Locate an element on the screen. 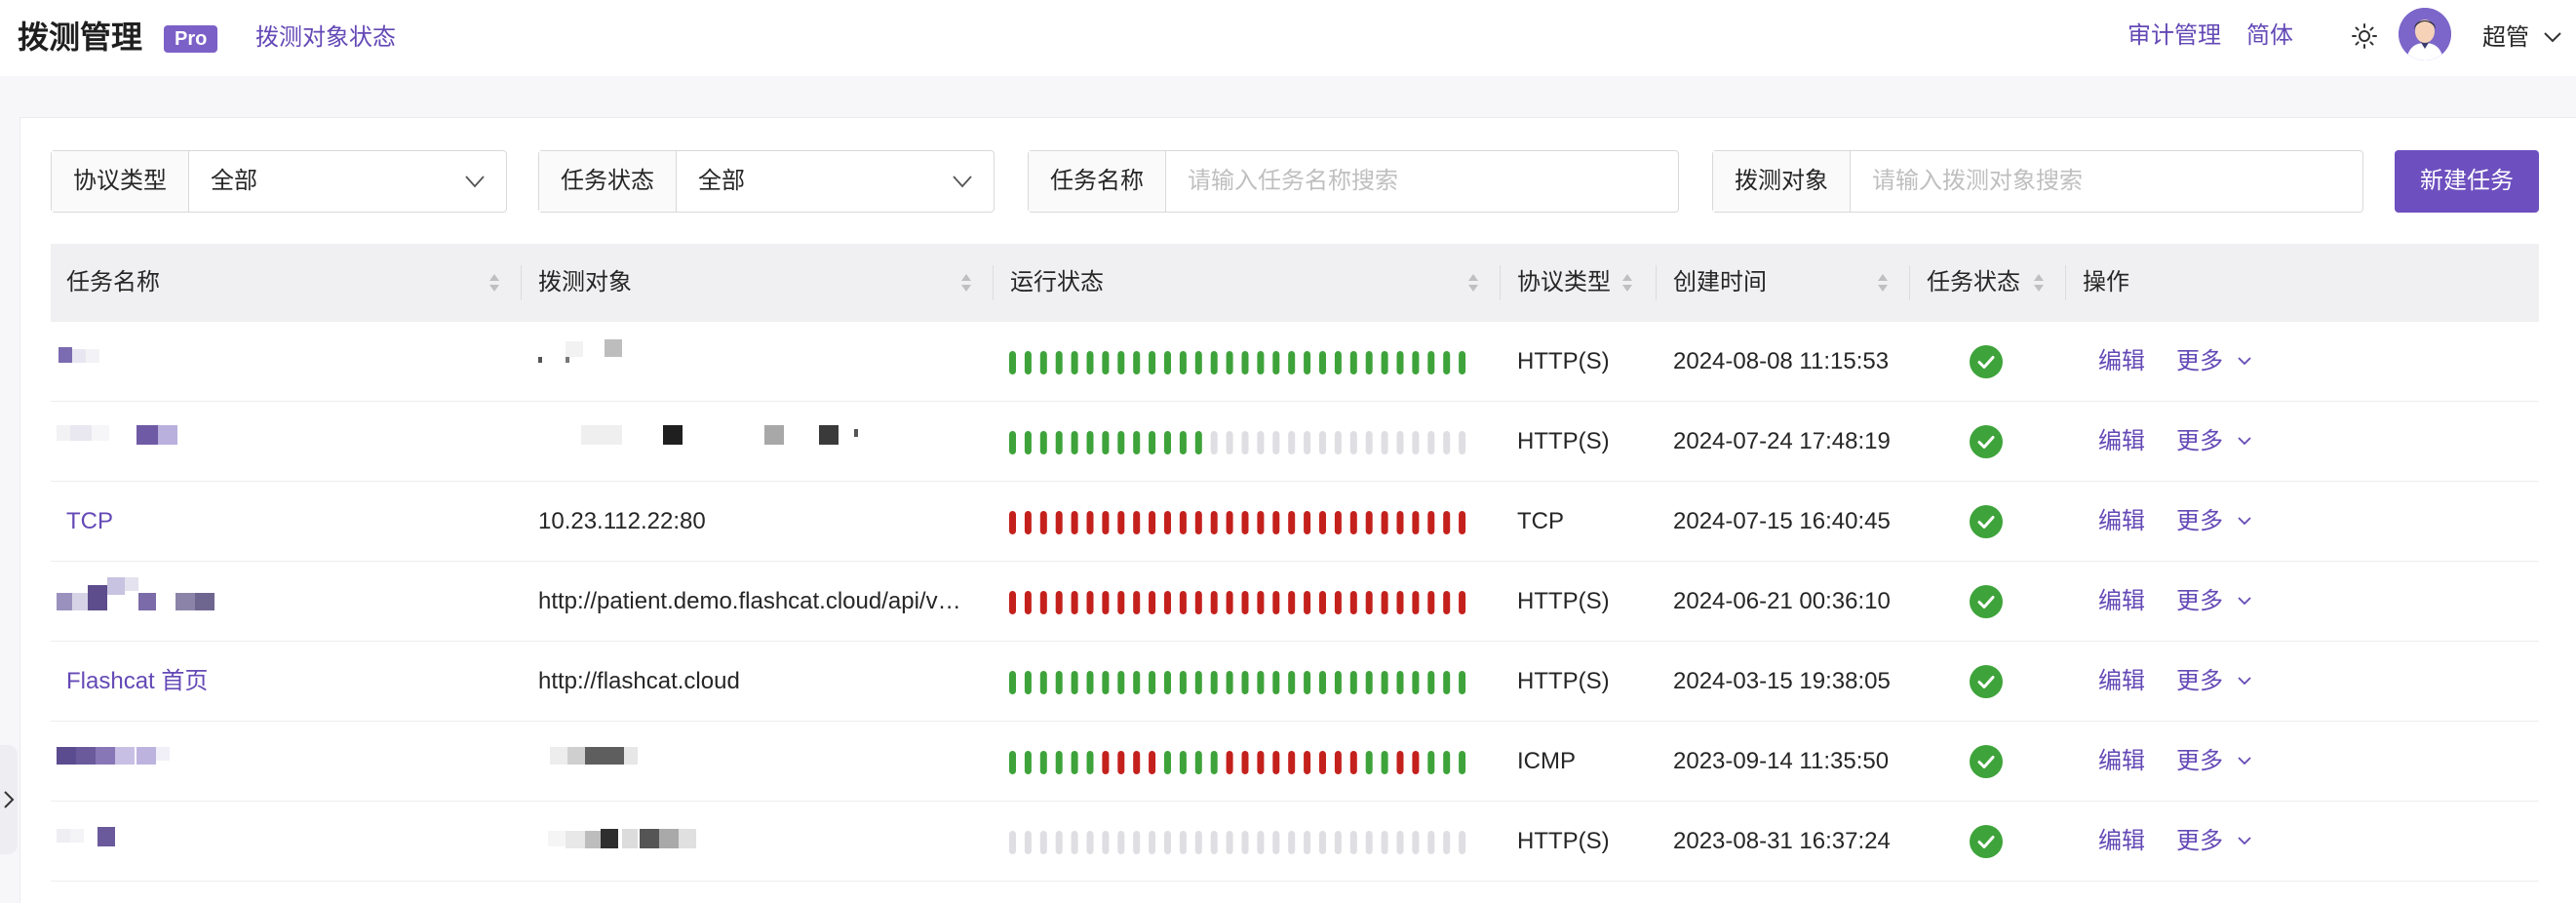  task-name-link: TCP is located at coordinates (290, 522).